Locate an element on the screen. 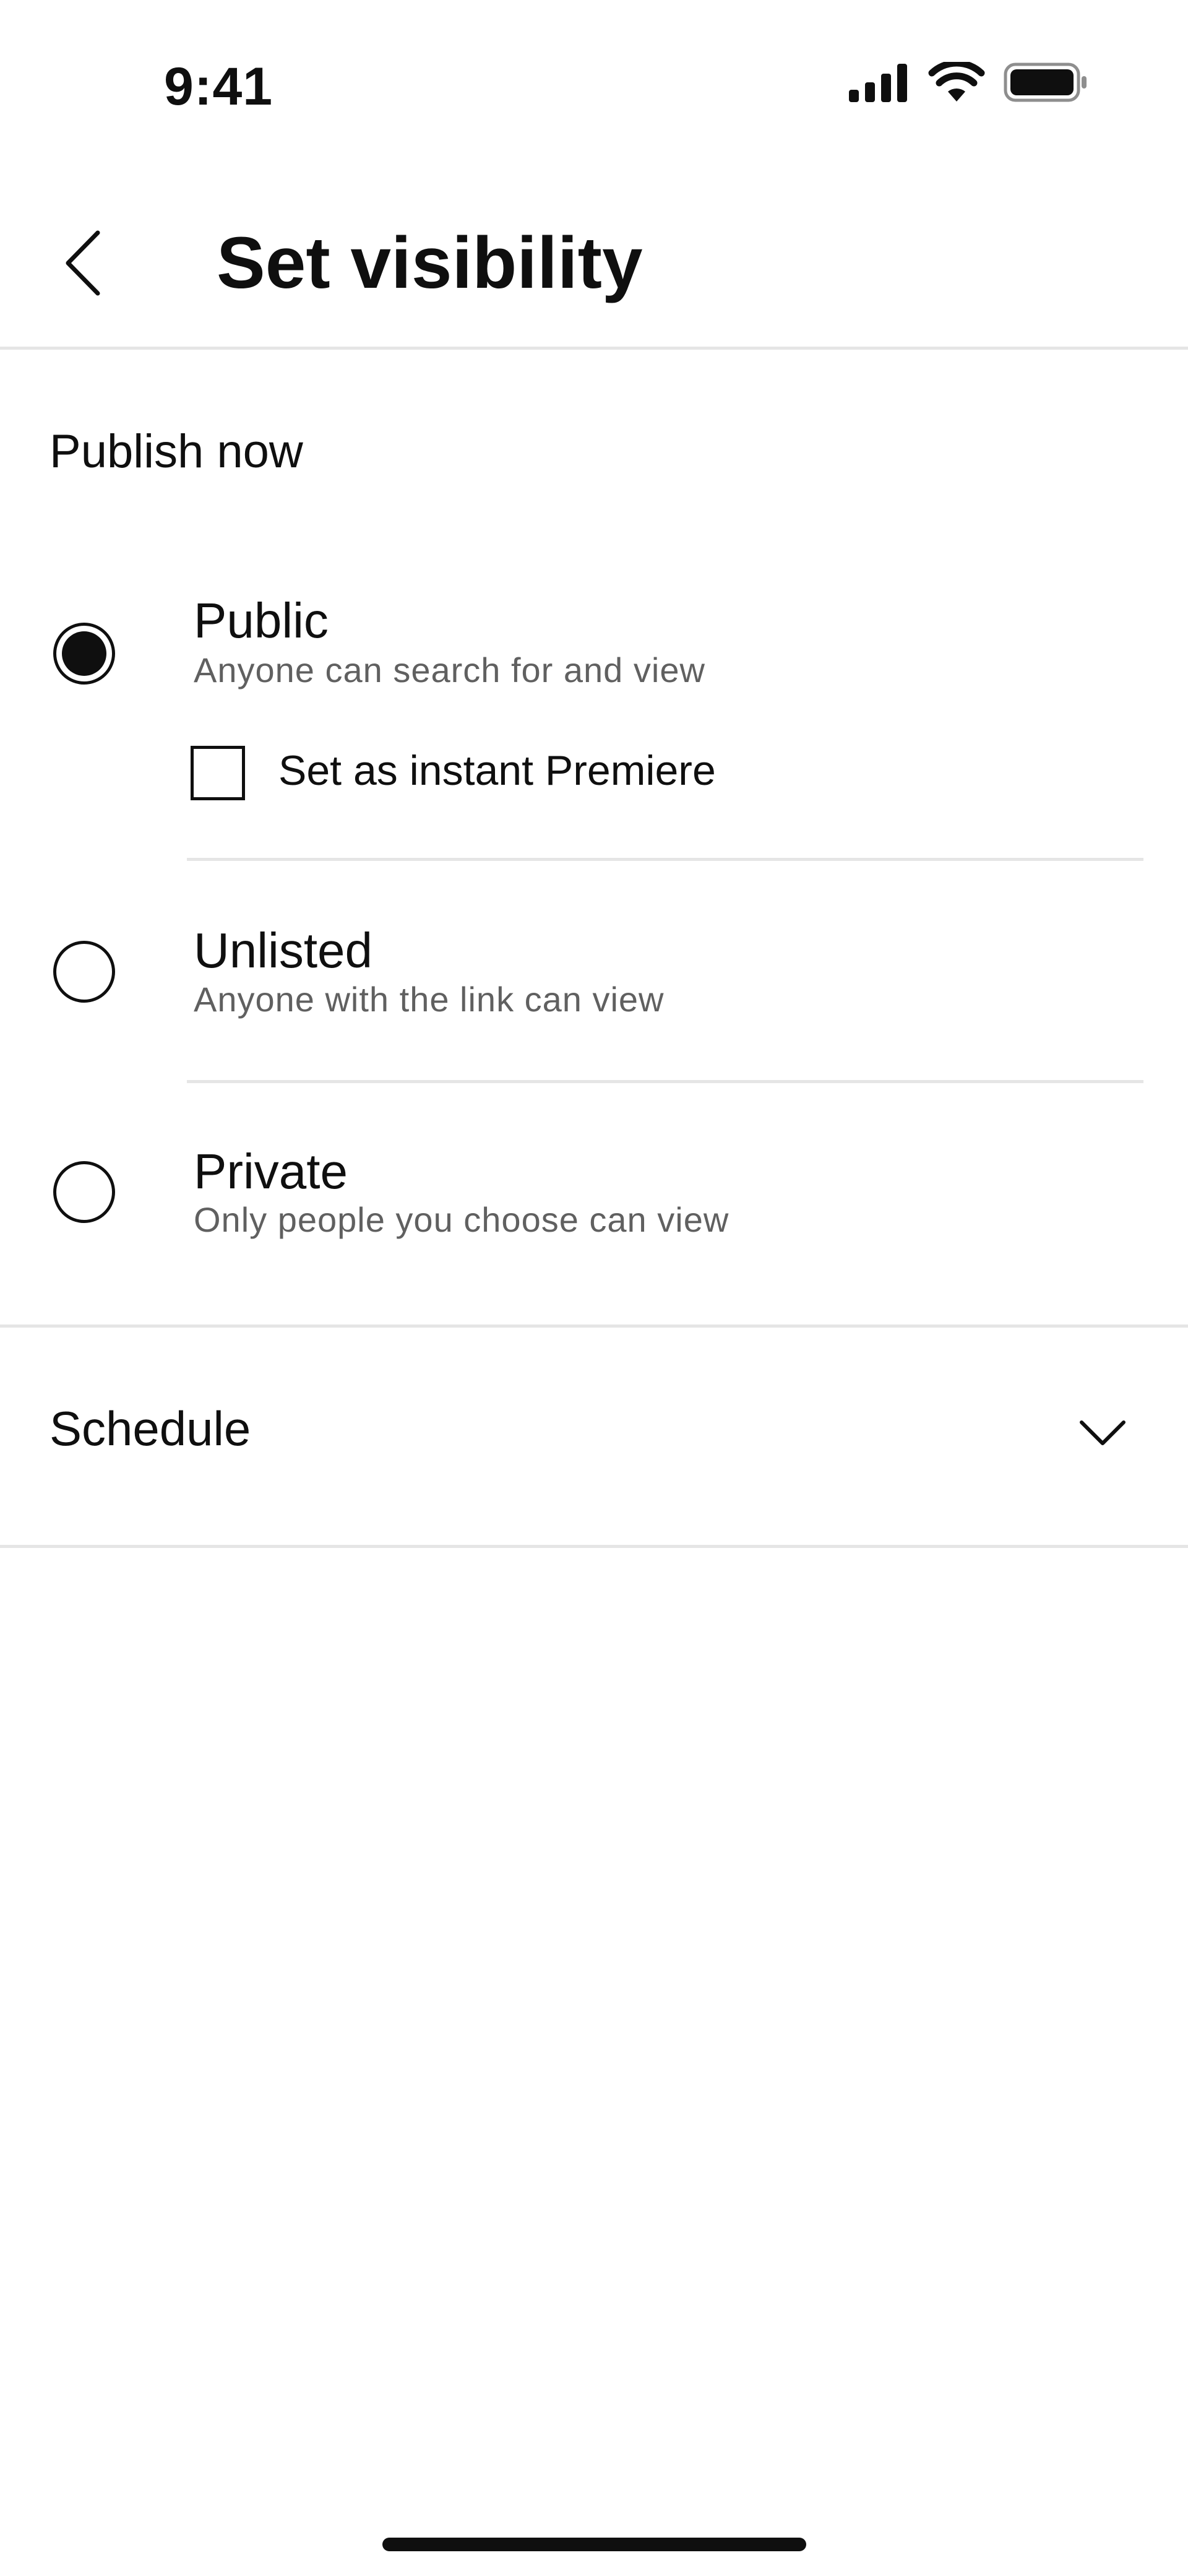 This screenshot has width=1188, height=2576. radio-public is located at coordinates (84, 654).